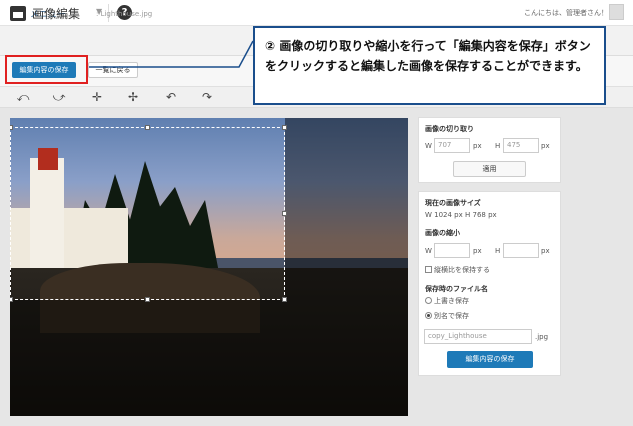  What do you see at coordinates (521, 250) in the screenshot?
I see `resize-height-input` at bounding box center [521, 250].